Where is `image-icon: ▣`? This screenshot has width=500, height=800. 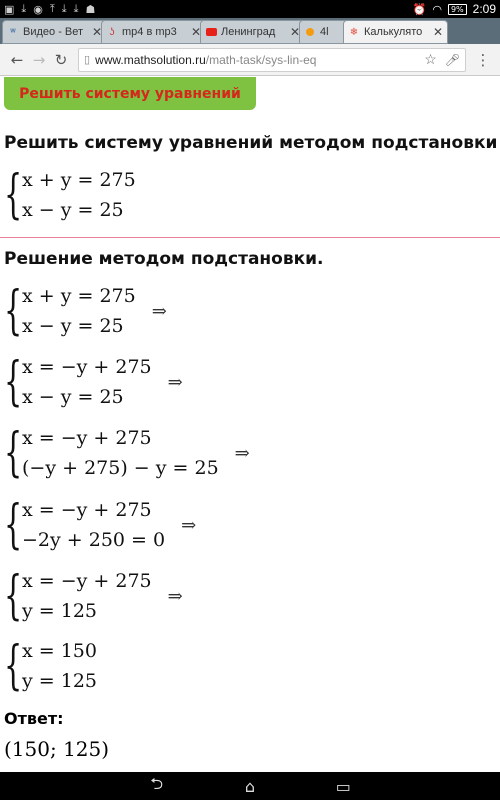
image-icon: ▣ is located at coordinates (9, 9).